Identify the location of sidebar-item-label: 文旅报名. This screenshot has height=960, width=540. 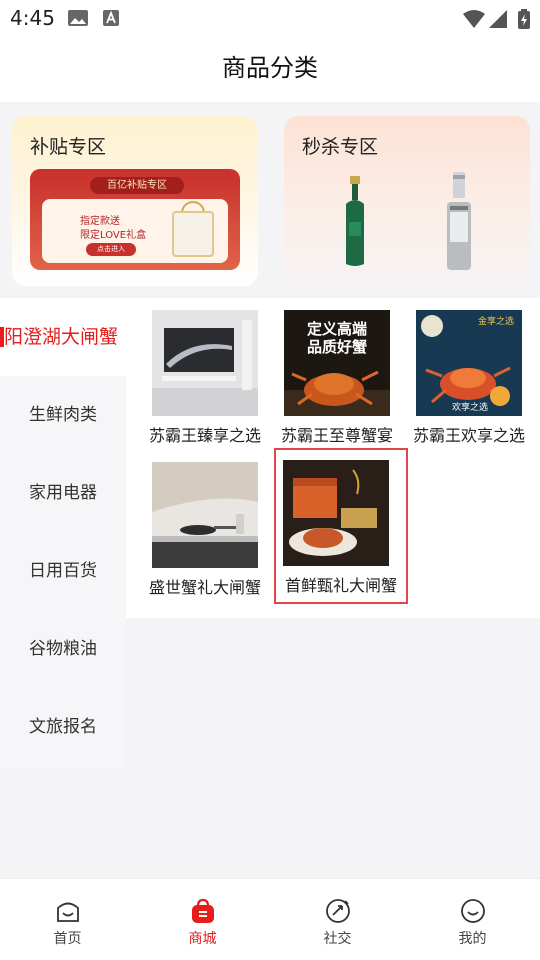
(63, 727).